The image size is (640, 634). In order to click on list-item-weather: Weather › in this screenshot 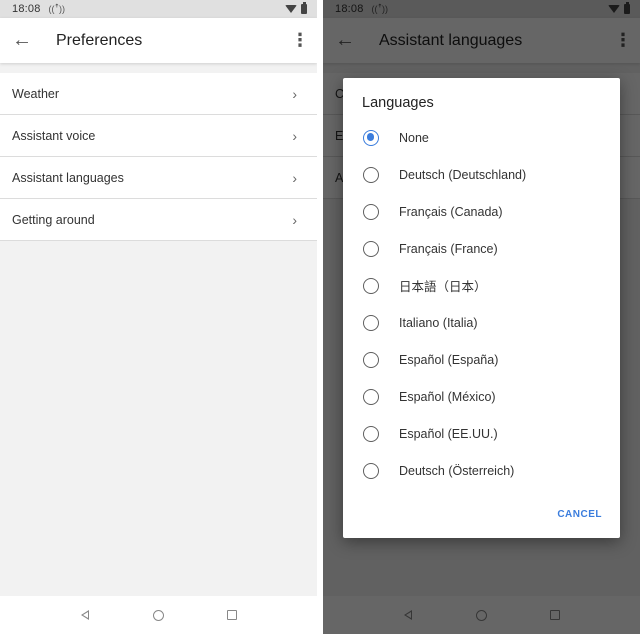, I will do `click(158, 94)`.